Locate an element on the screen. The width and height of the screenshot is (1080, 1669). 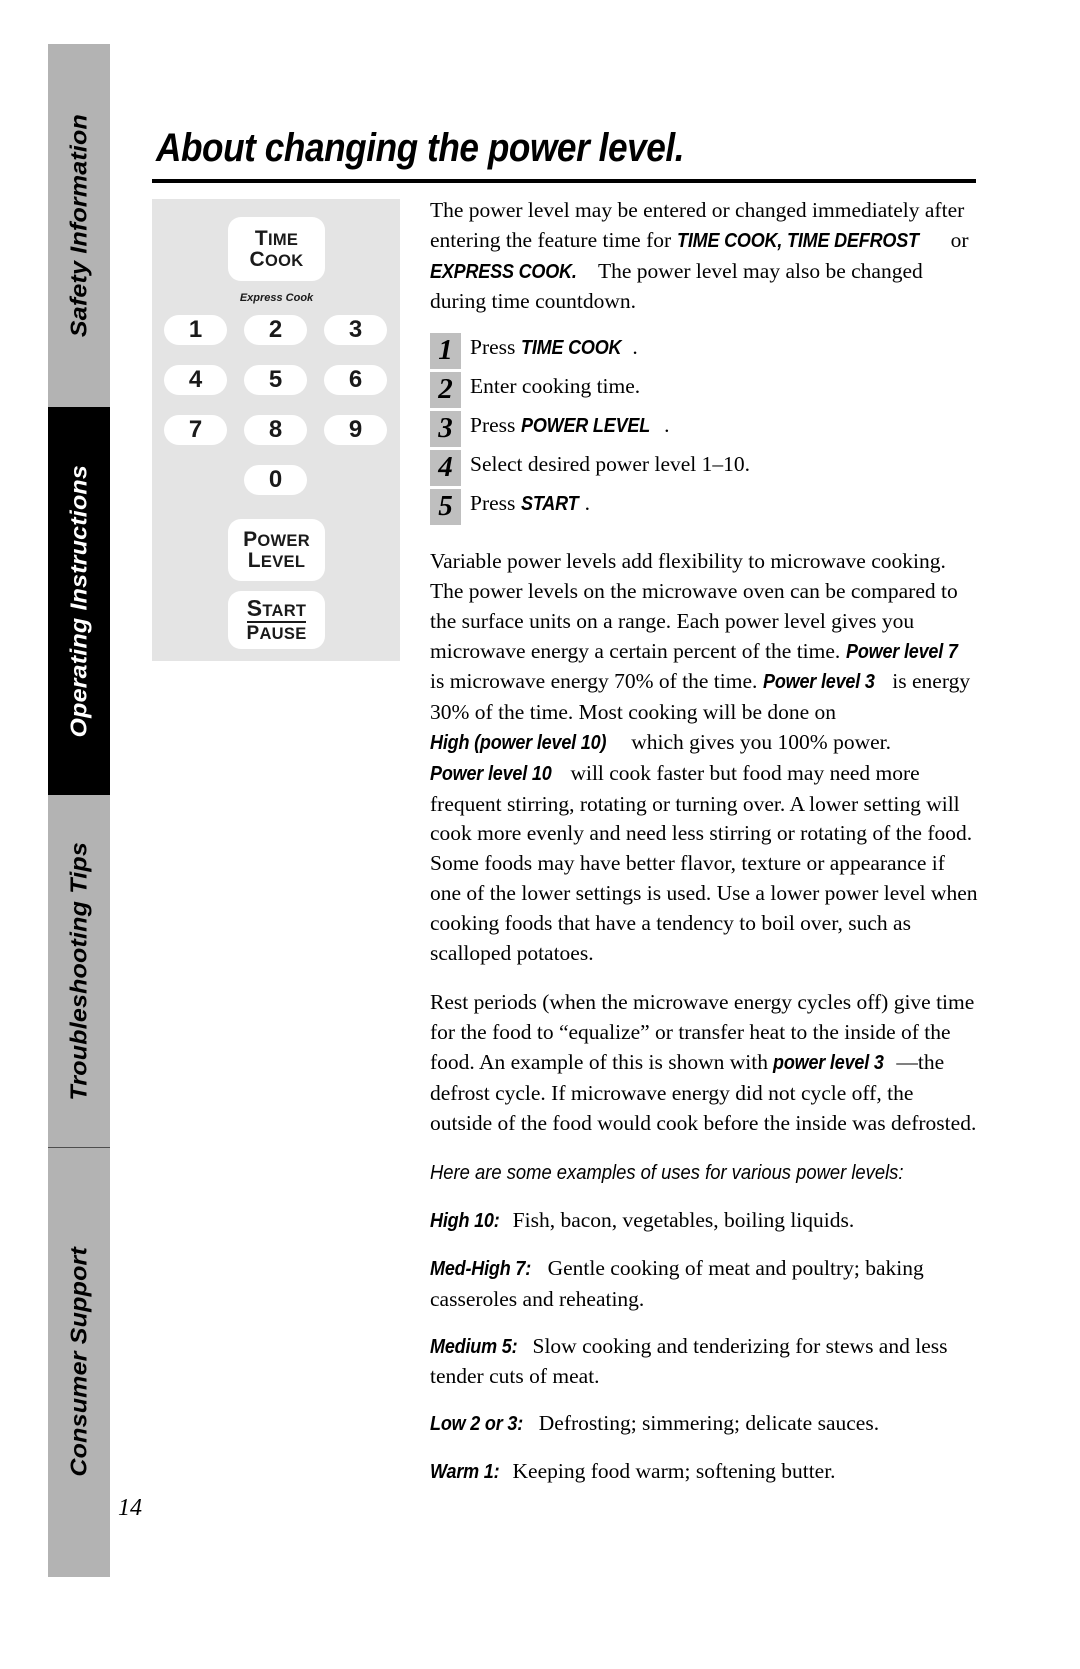
step-emphasis: START is located at coordinates (549, 504).